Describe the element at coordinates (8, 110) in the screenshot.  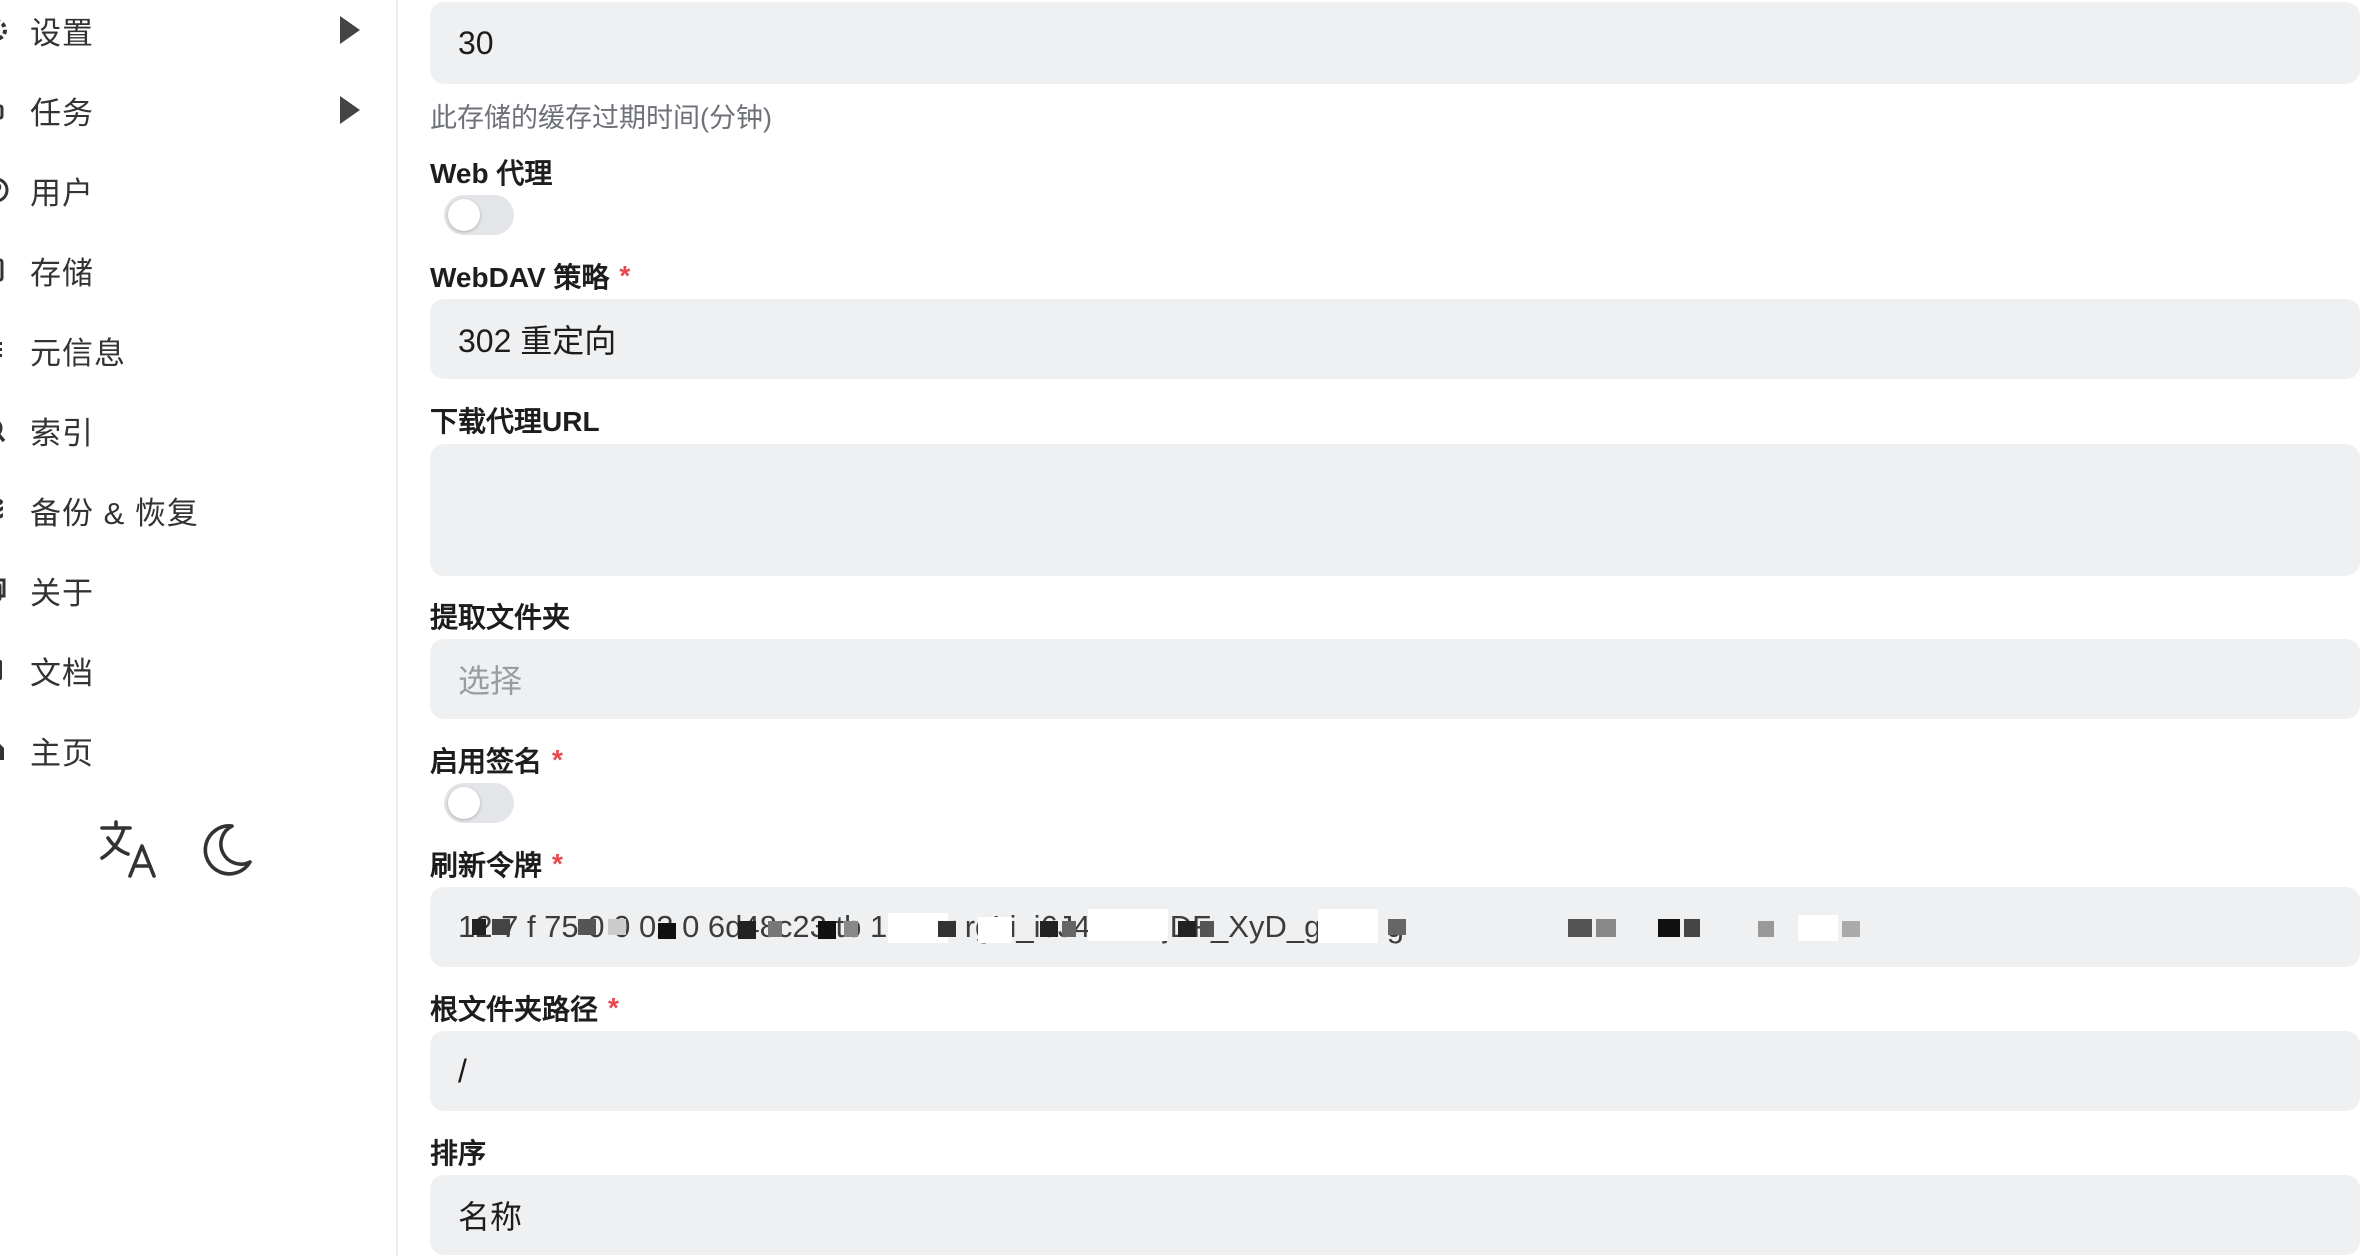
I see `task-icon` at that location.